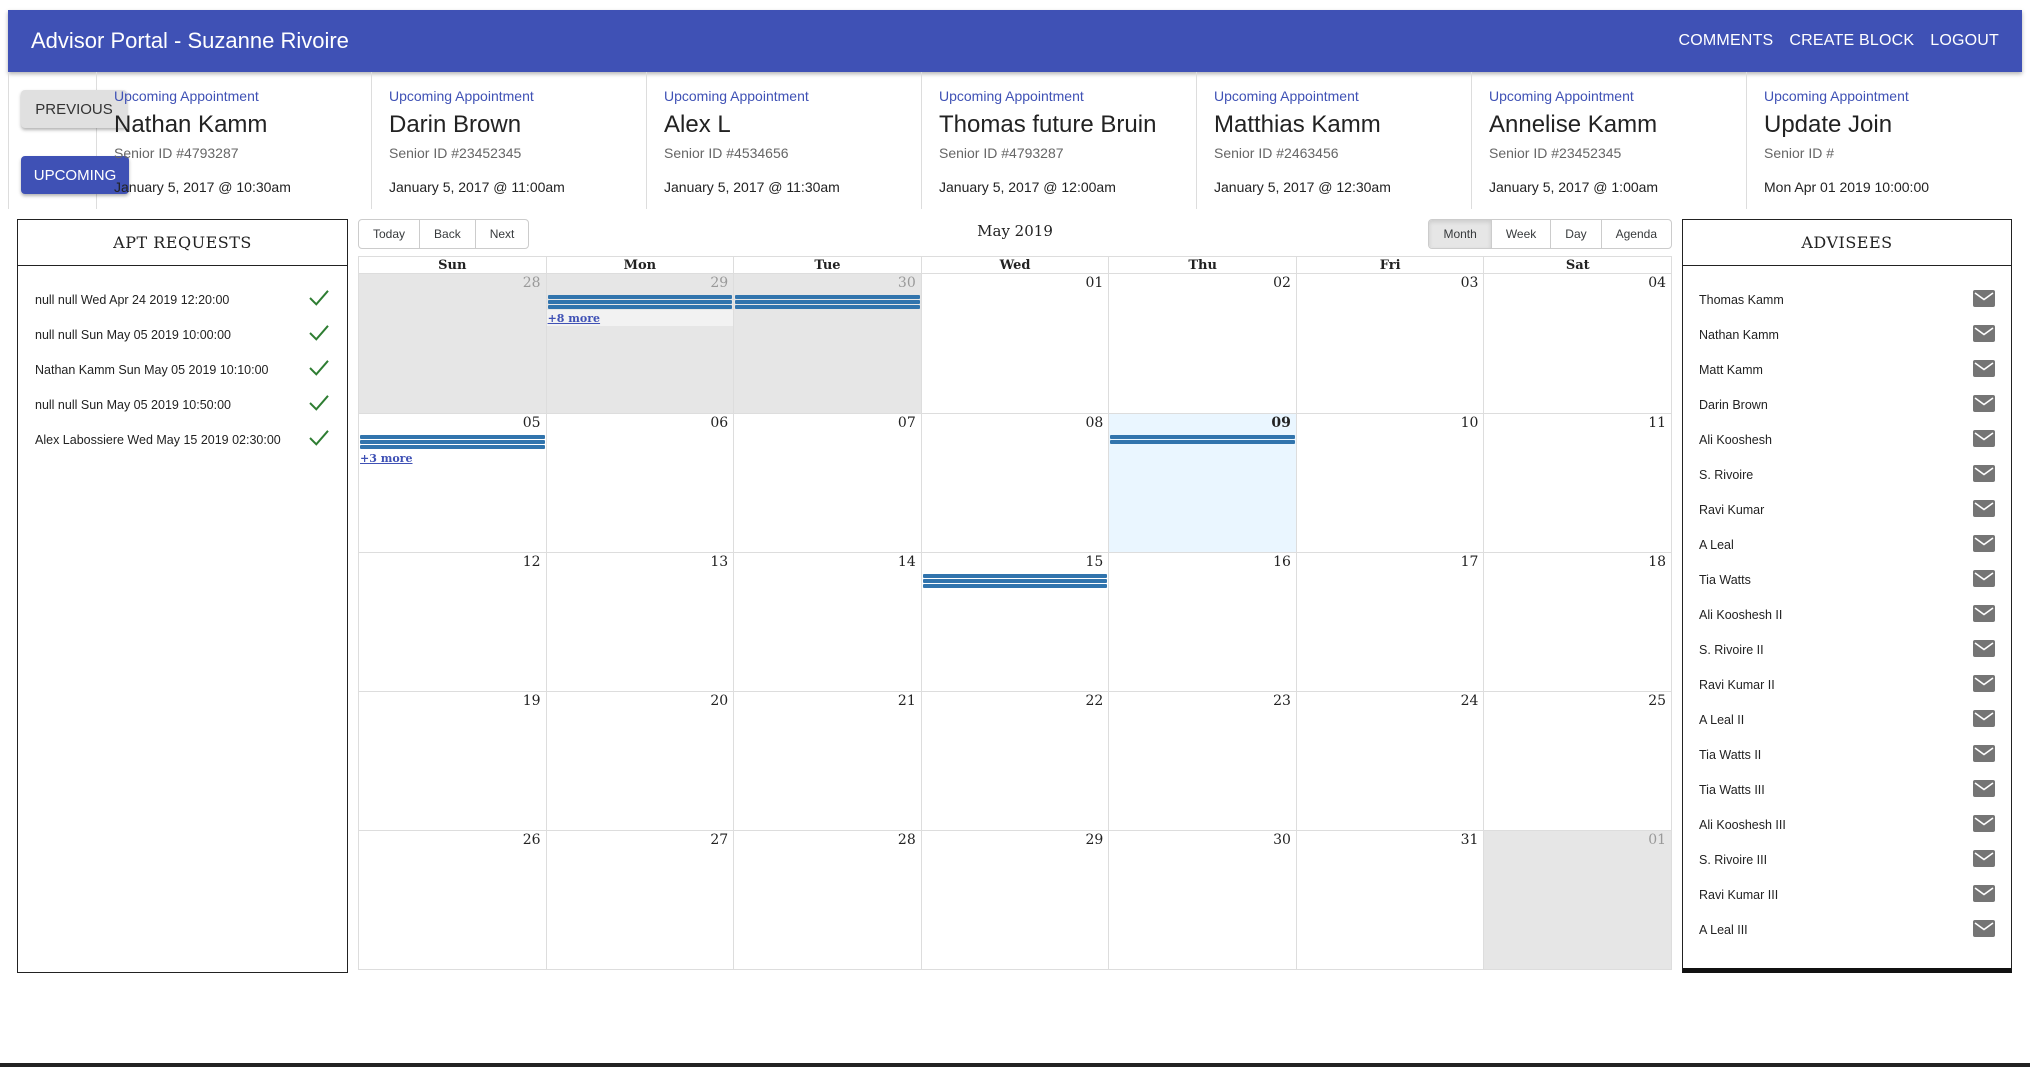 This screenshot has height=1067, width=2030. I want to click on advisee-item: Ravi Kumar III, so click(1847, 894).